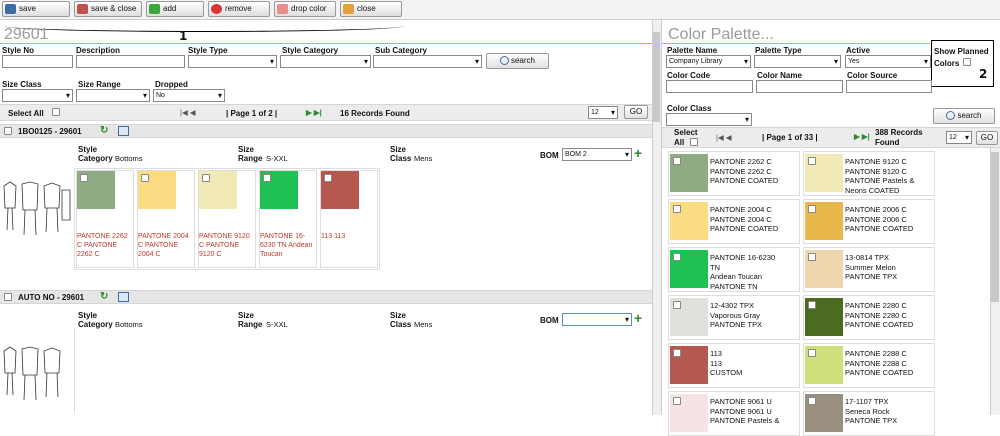 Image resolution: width=1000 pixels, height=436 pixels. Describe the element at coordinates (239, 9) in the screenshot. I see `remove-button: remove` at that location.